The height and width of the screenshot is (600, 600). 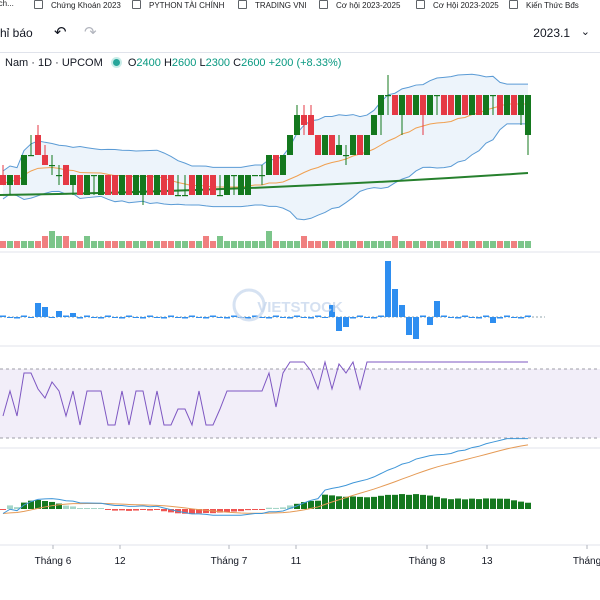 I want to click on redo-arrow-icon: ↷, so click(x=90, y=32).